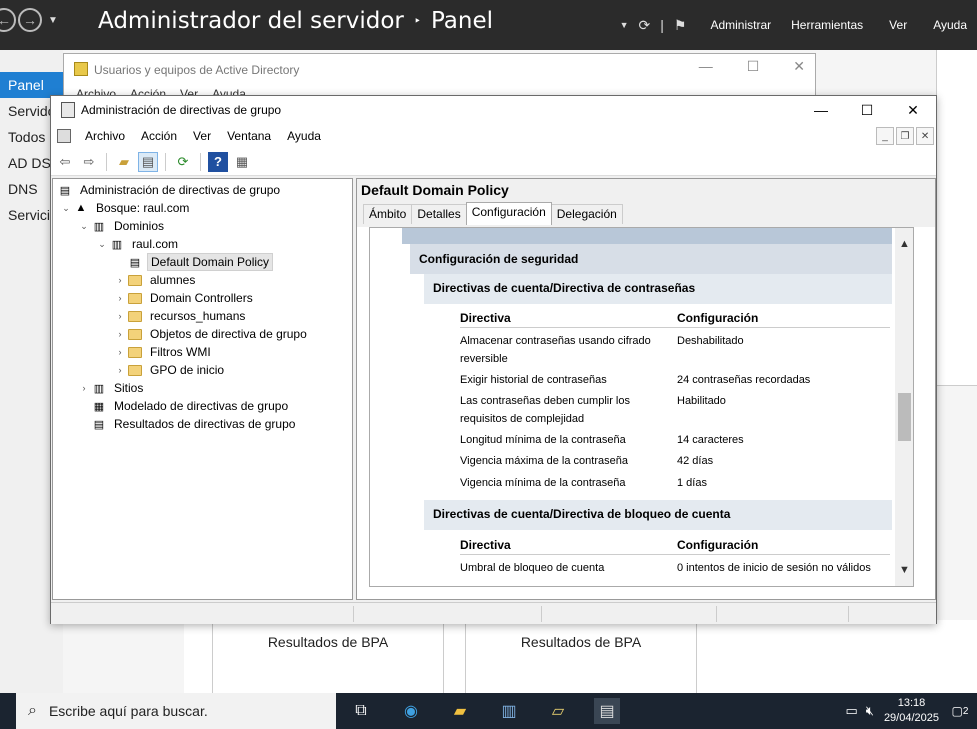 Image resolution: width=977 pixels, height=729 pixels. Describe the element at coordinates (651, 259) in the screenshot. I see `section-heading: Configuración de seguridad` at that location.